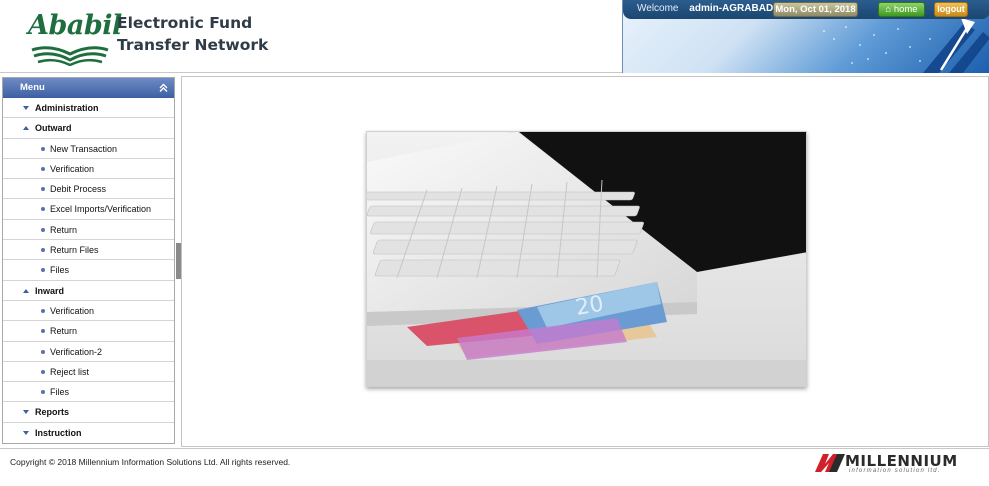  I want to click on home-button: ⌂ home, so click(901, 9).